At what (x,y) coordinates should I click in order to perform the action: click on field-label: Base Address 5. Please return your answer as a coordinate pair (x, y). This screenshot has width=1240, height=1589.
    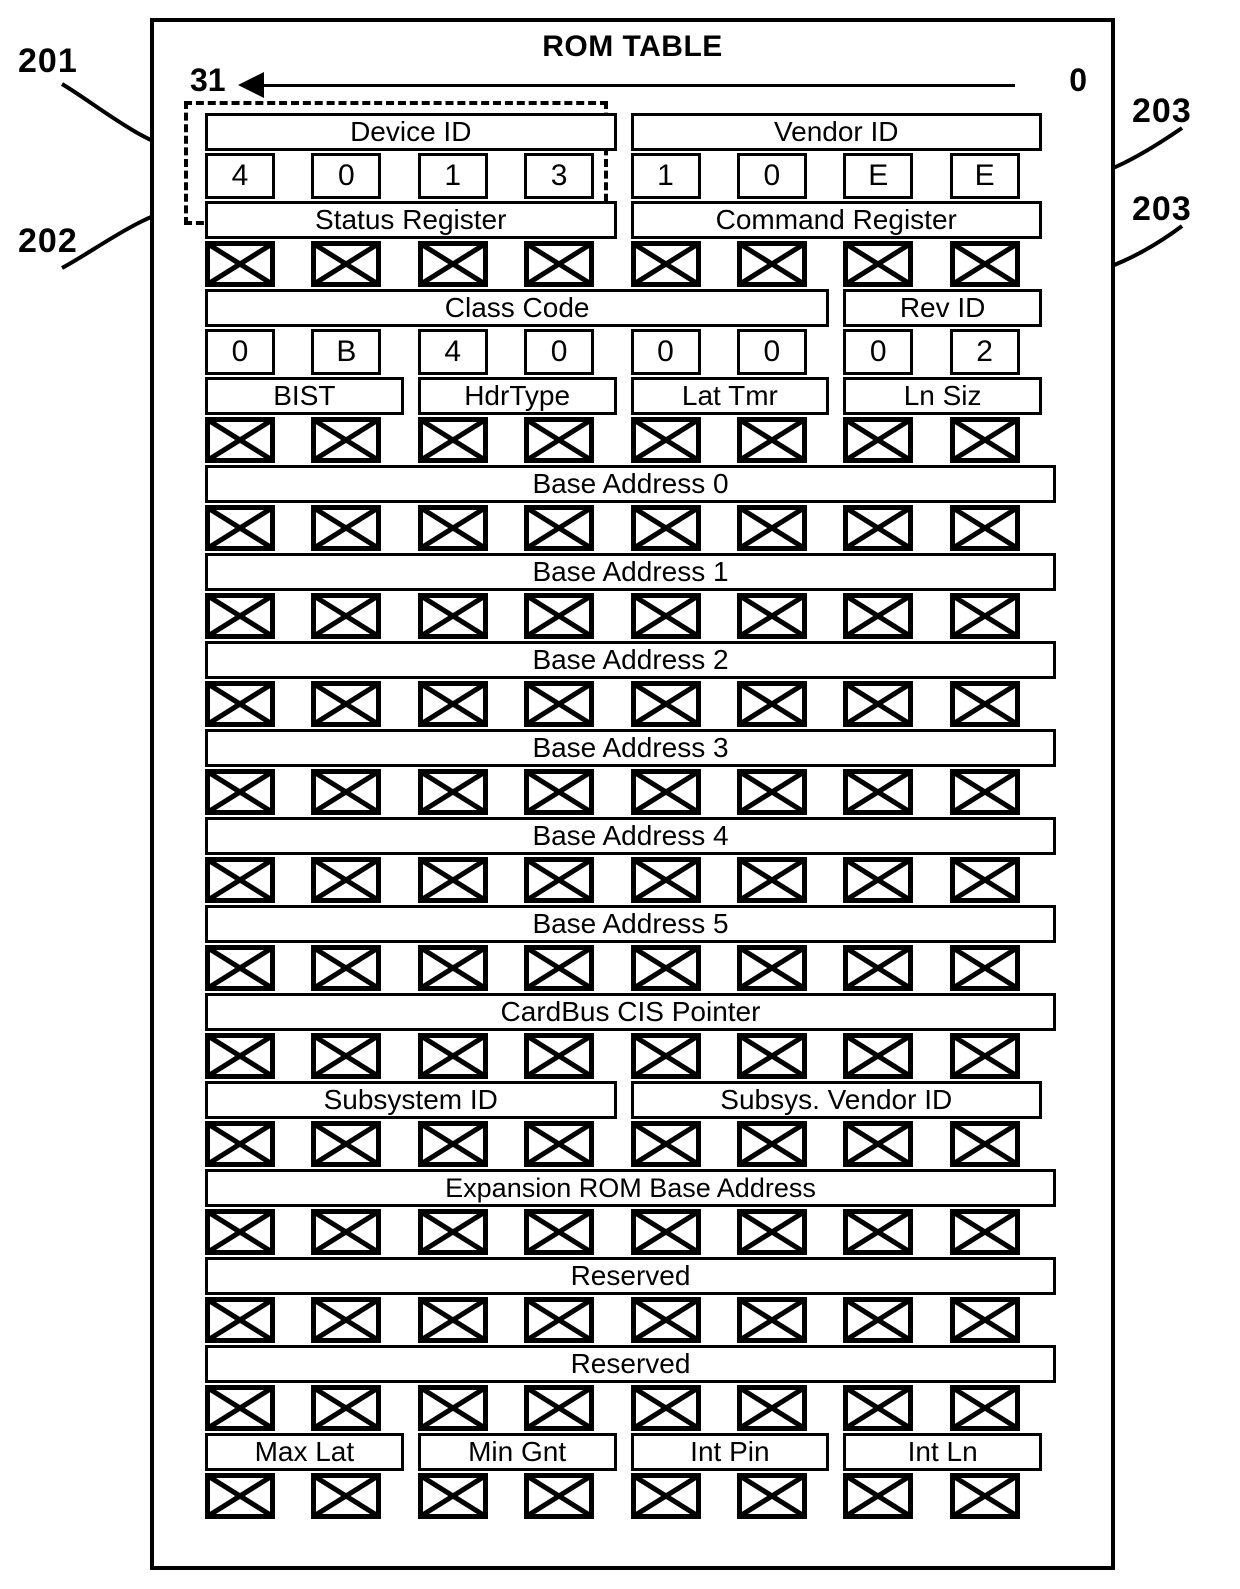
    Looking at the image, I should click on (630, 924).